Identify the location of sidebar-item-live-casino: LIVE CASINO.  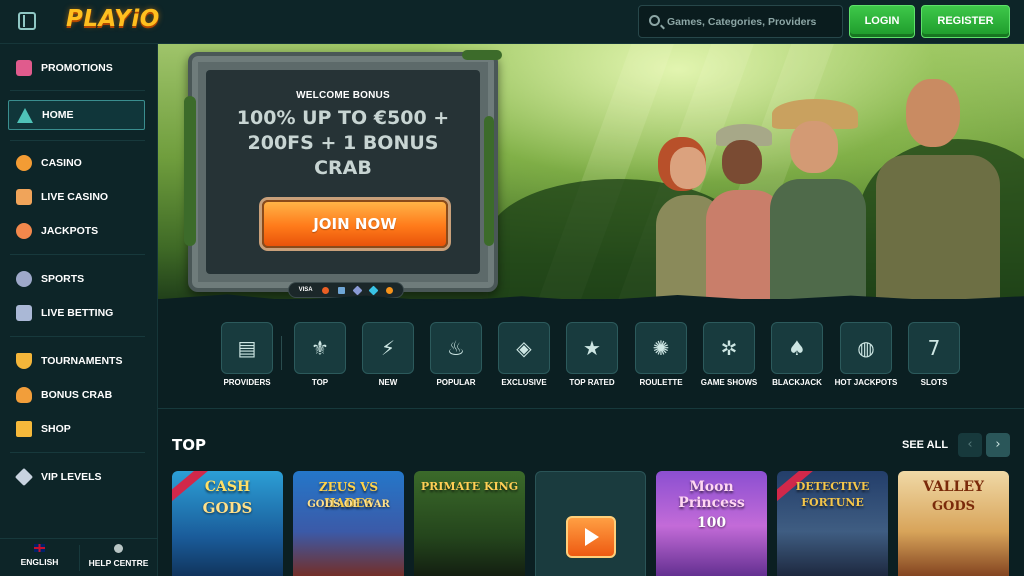
(76, 197).